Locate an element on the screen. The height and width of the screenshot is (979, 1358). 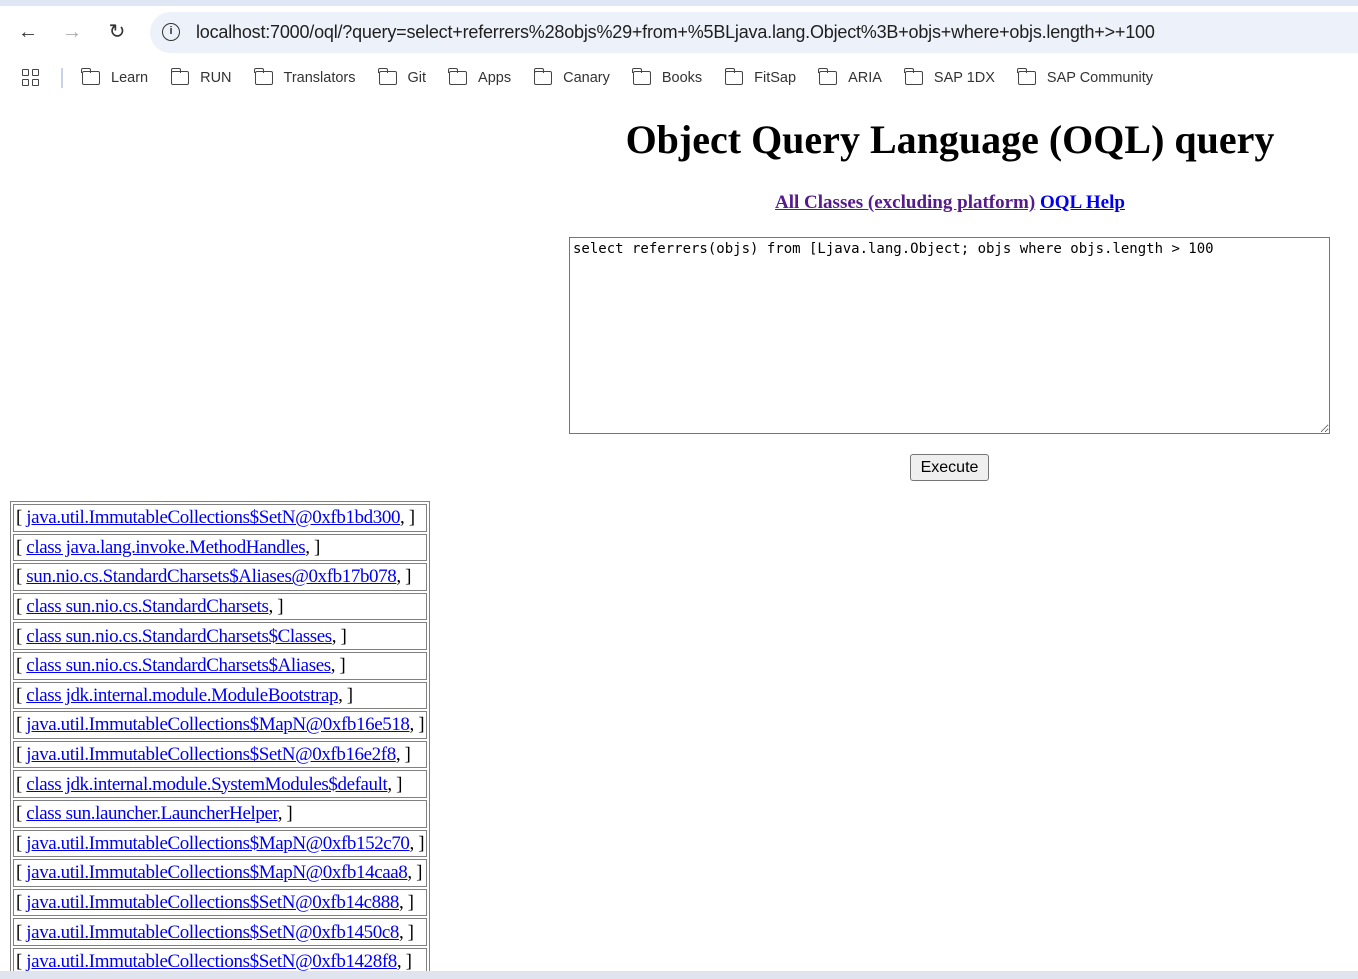
bookmark-item: SAP Community is located at coordinates (1085, 77).